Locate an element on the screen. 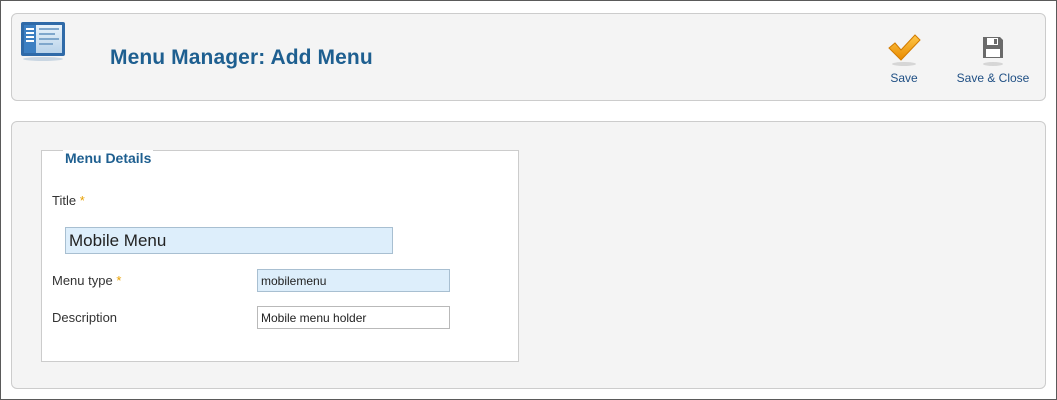 This screenshot has height=400, width=1057. floppy-disk-icon is located at coordinates (993, 51).